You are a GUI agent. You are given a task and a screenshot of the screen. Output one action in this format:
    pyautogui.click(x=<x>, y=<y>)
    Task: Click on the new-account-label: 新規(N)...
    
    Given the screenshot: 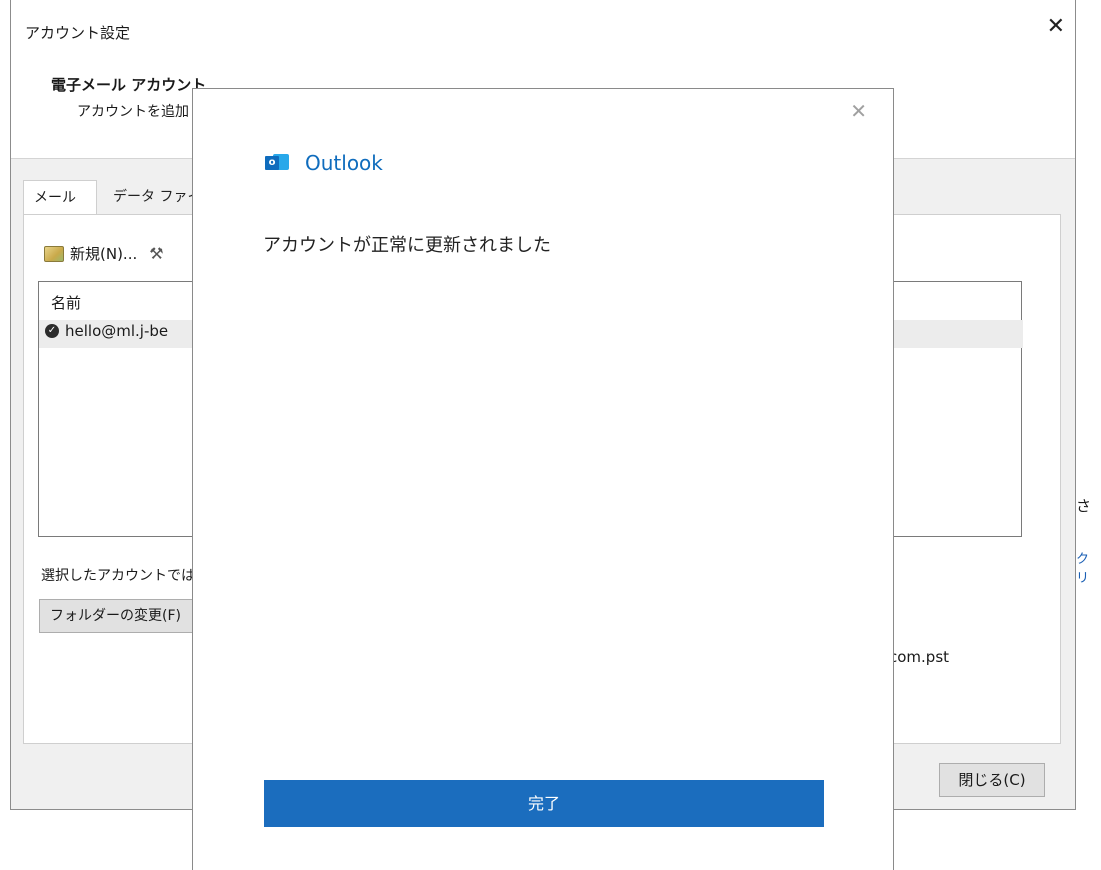 What is the action you would take?
    pyautogui.click(x=104, y=254)
    